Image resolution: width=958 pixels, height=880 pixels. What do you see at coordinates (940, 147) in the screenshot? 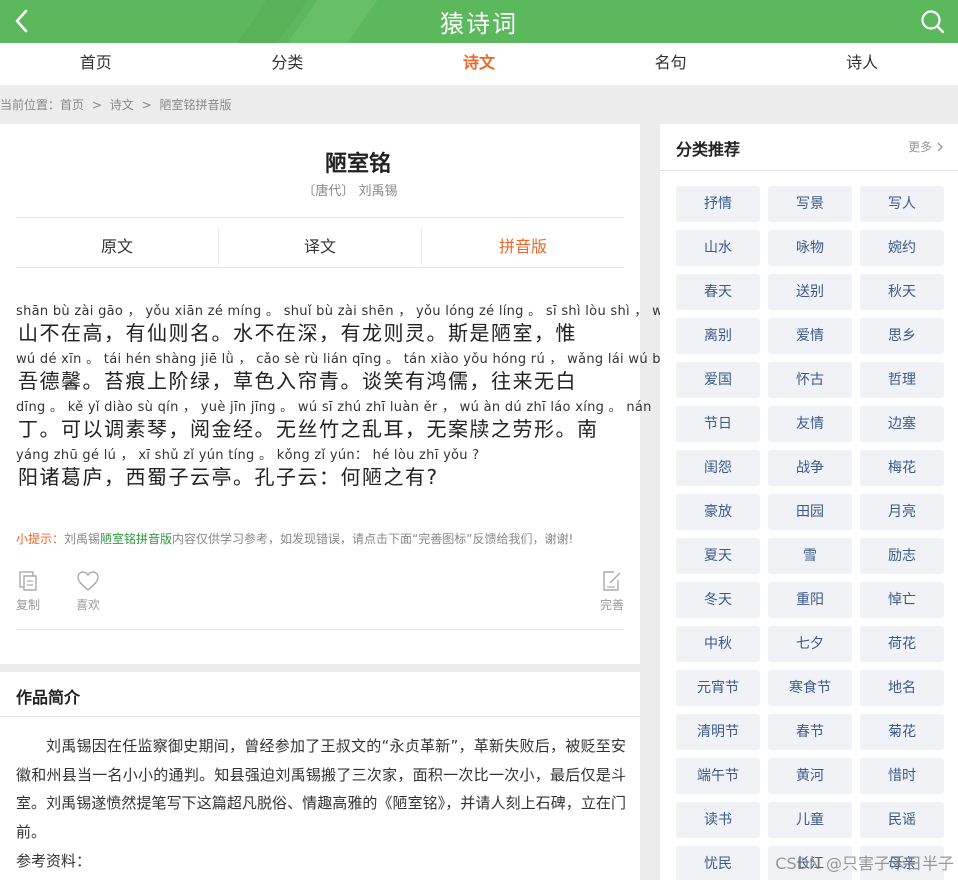
I see `chevron-right-icon` at bounding box center [940, 147].